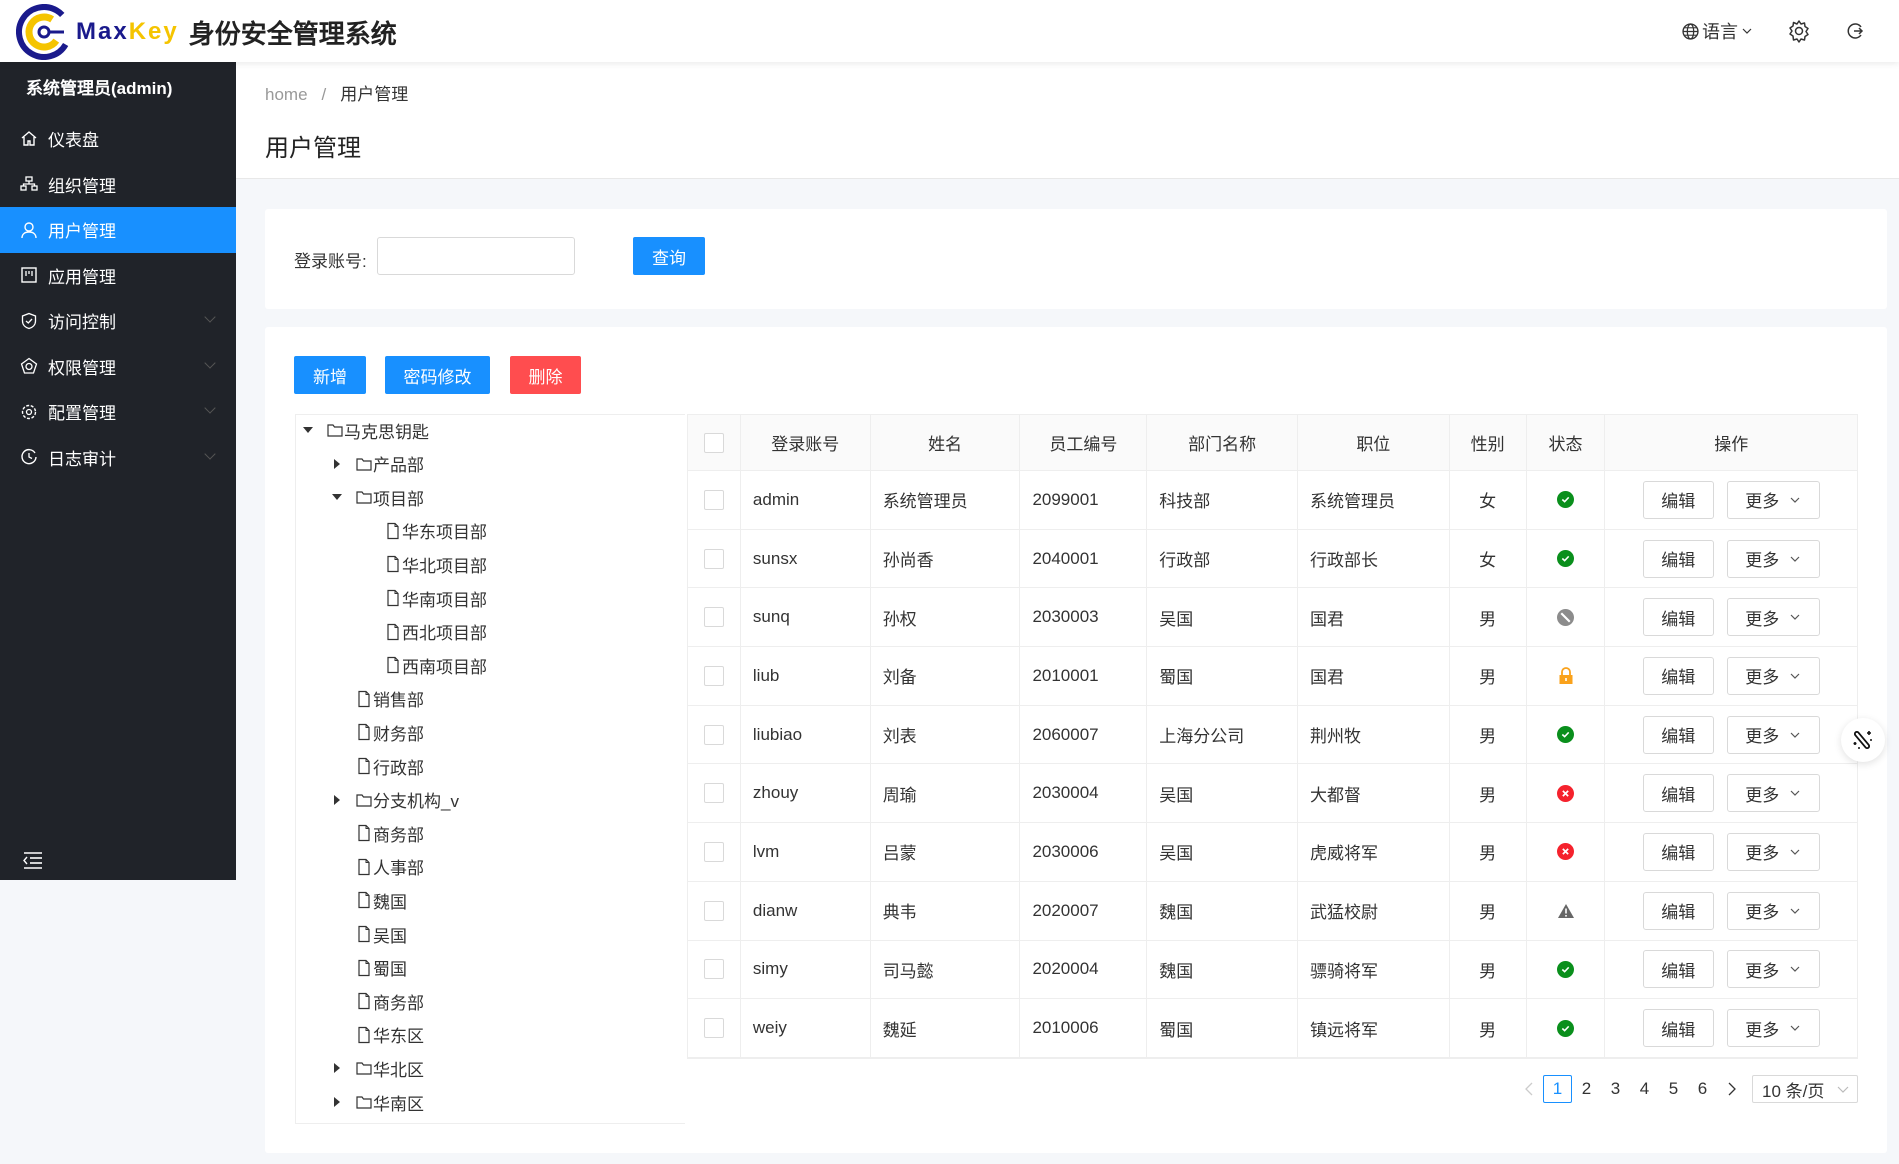  Describe the element at coordinates (330, 375) in the screenshot. I see `add-button: 新增` at that location.